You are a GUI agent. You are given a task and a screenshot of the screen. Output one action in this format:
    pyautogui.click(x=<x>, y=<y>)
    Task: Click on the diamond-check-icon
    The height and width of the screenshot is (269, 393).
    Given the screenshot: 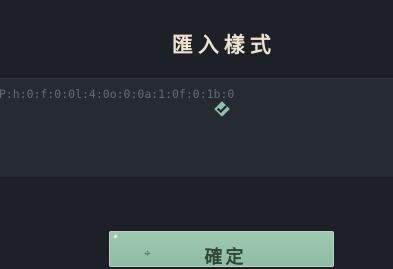 What is the action you would take?
    pyautogui.click(x=222, y=109)
    